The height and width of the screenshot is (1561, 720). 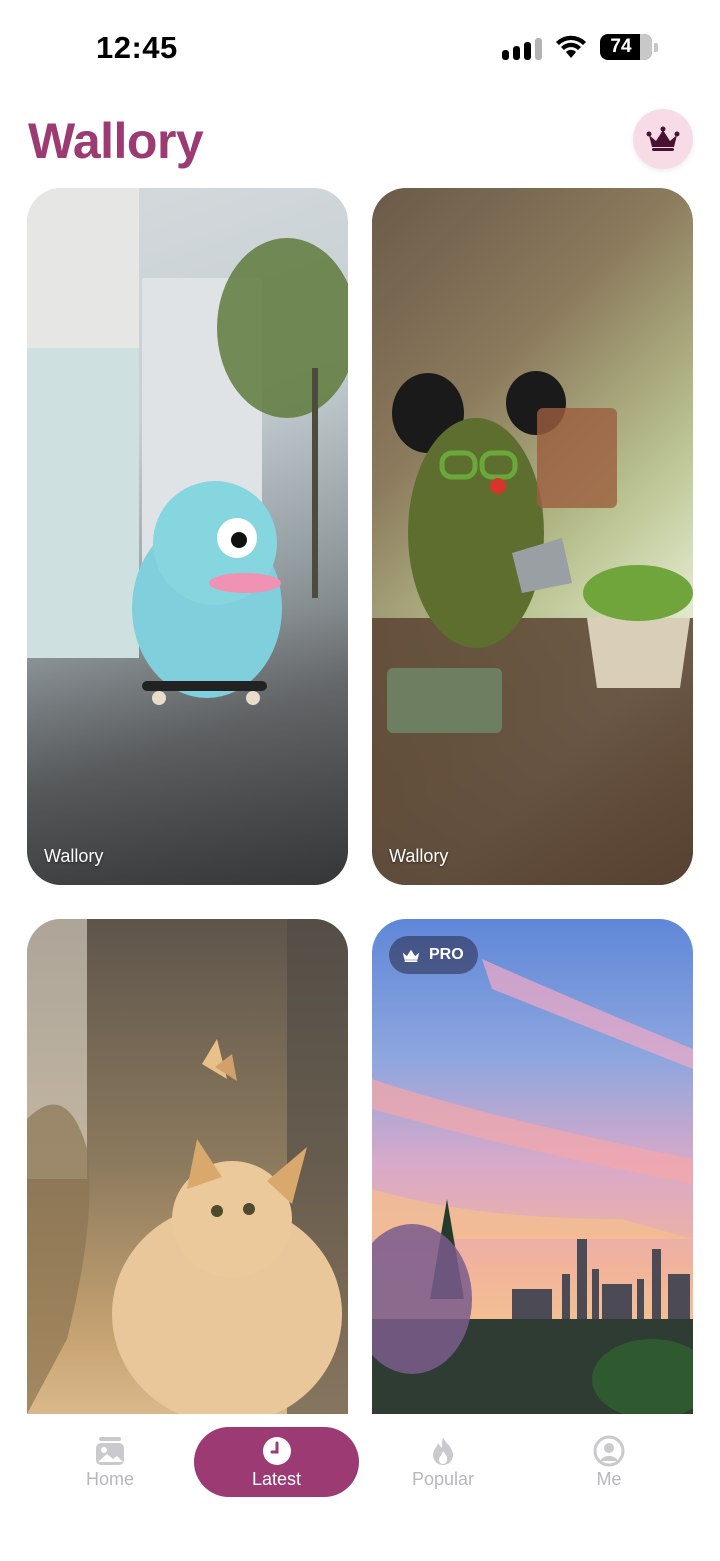 I want to click on pro-upgrade-button, so click(x=663, y=139).